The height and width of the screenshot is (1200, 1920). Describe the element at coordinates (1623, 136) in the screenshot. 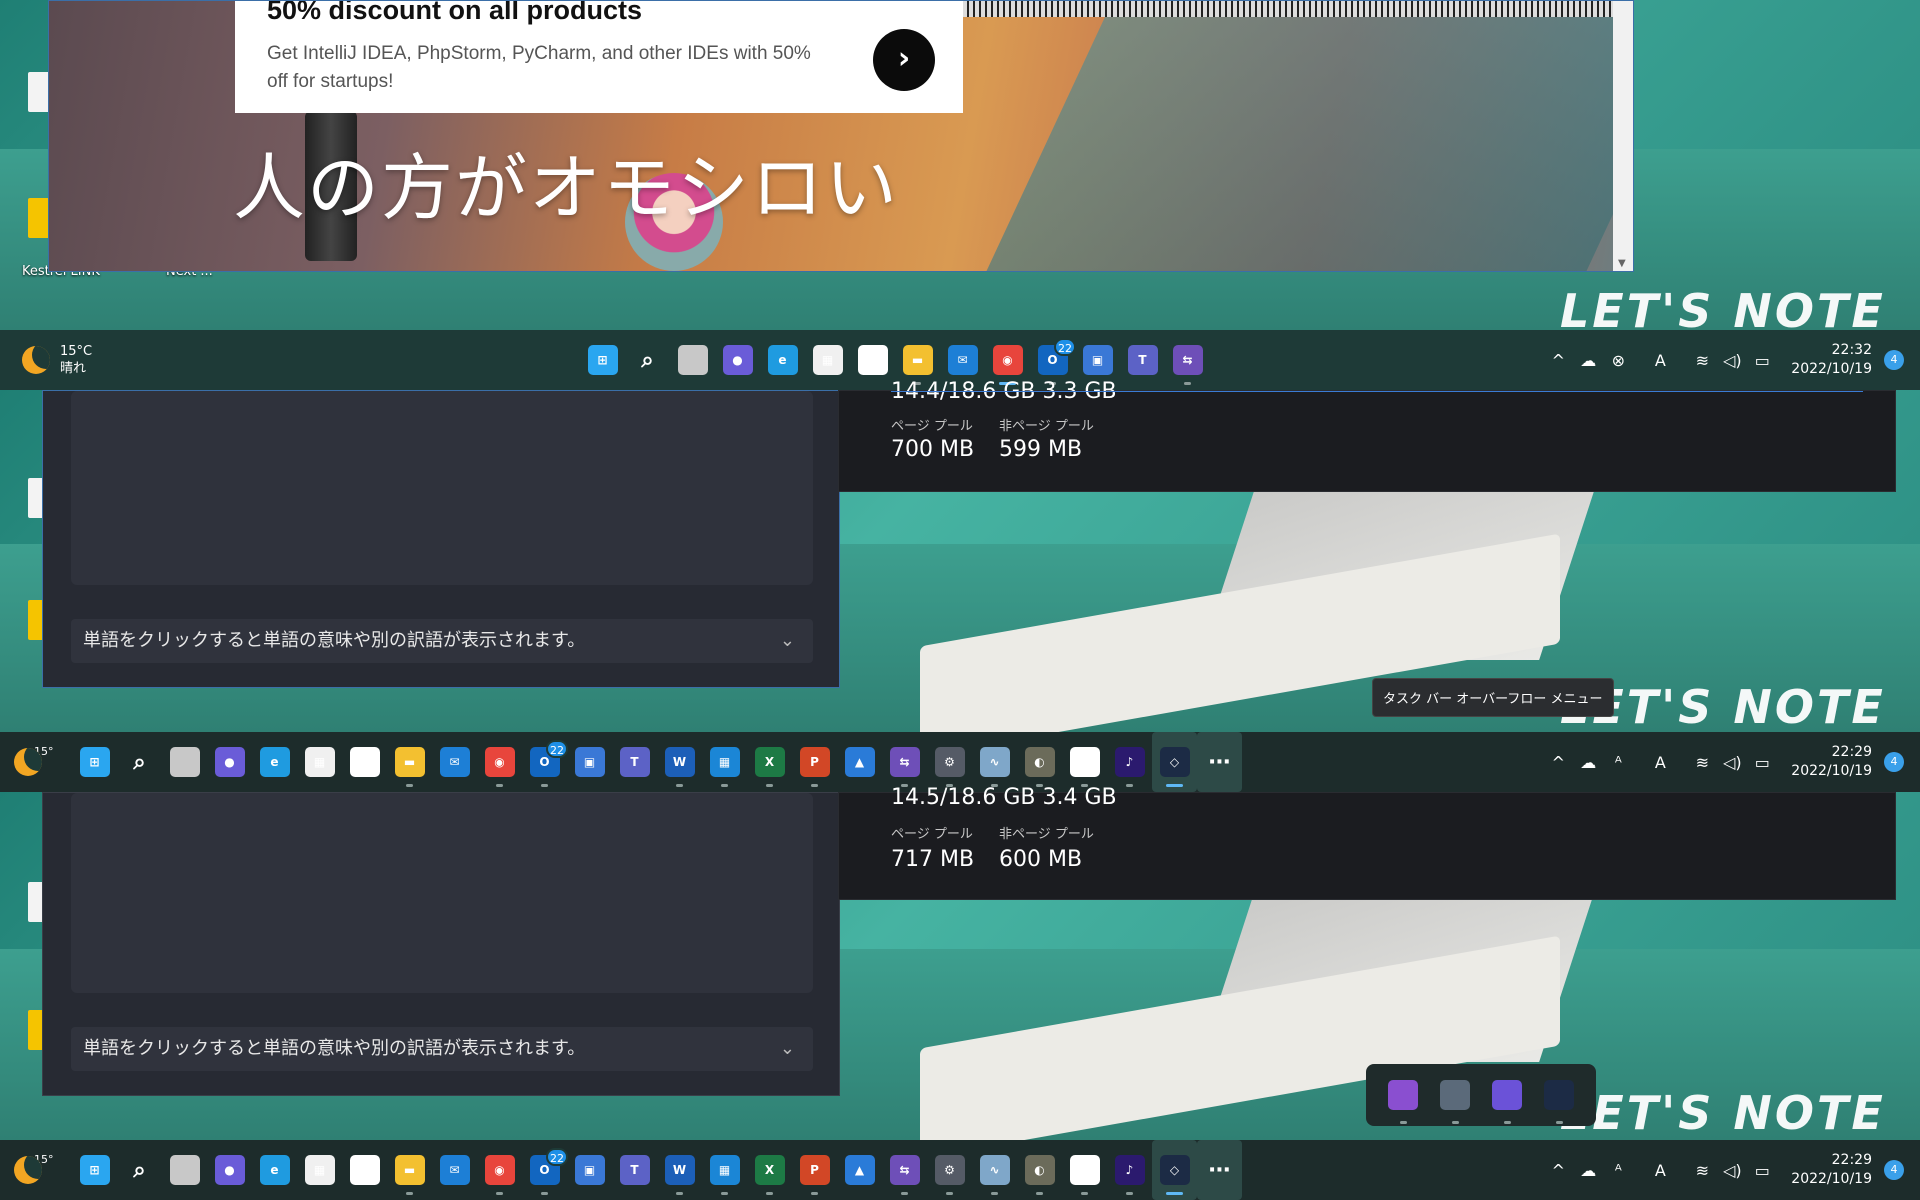

I see `scrollbar: ▼` at that location.